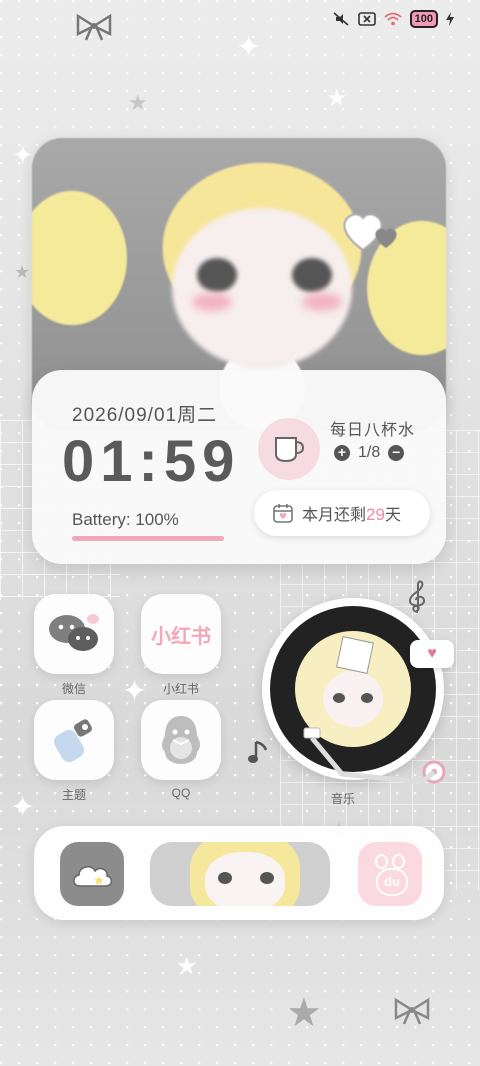  I want to click on dock-weather-app, so click(92, 874).